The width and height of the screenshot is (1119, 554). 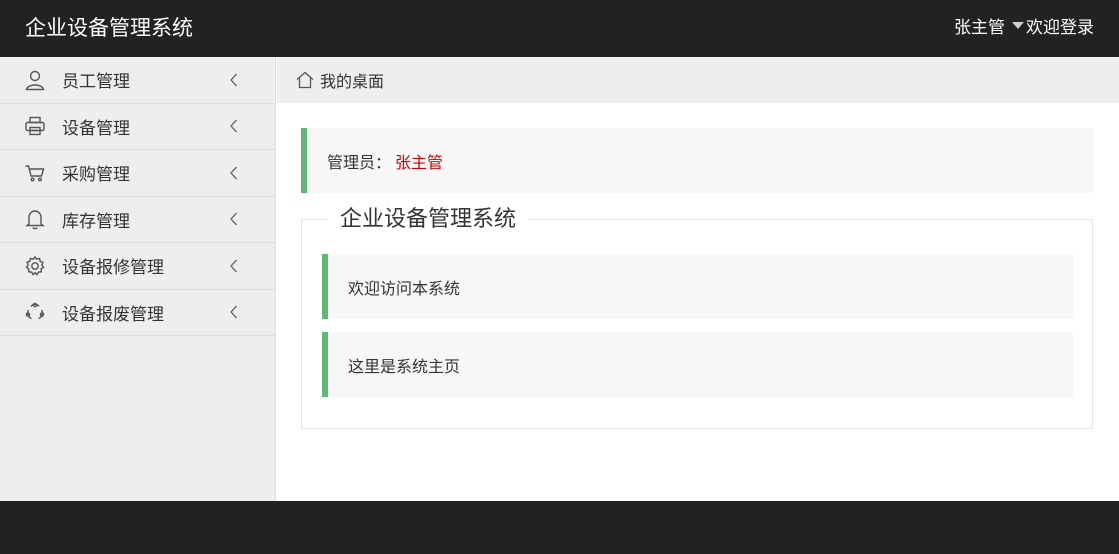 What do you see at coordinates (559, 527) in the screenshot?
I see `footer-bar` at bounding box center [559, 527].